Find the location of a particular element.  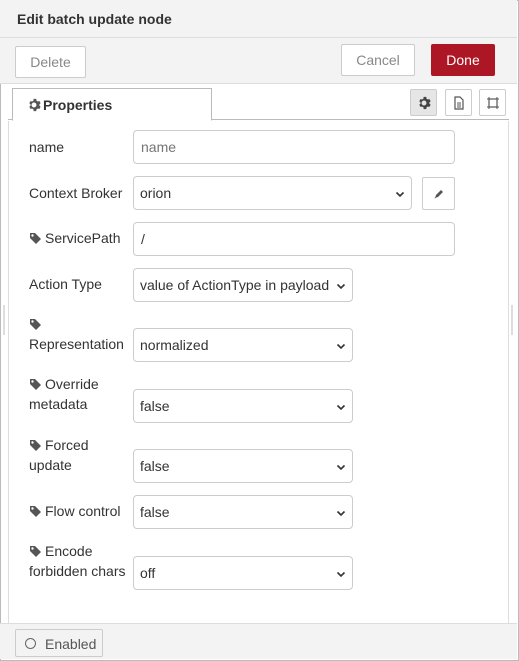

done-button: Done is located at coordinates (463, 60).